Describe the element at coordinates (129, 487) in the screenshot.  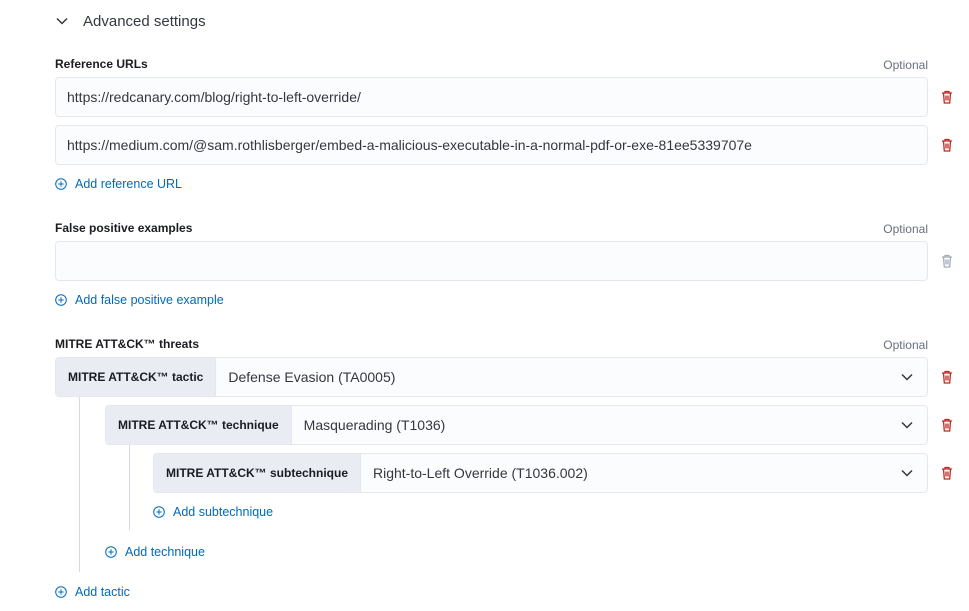
I see `technique-tree-line` at that location.